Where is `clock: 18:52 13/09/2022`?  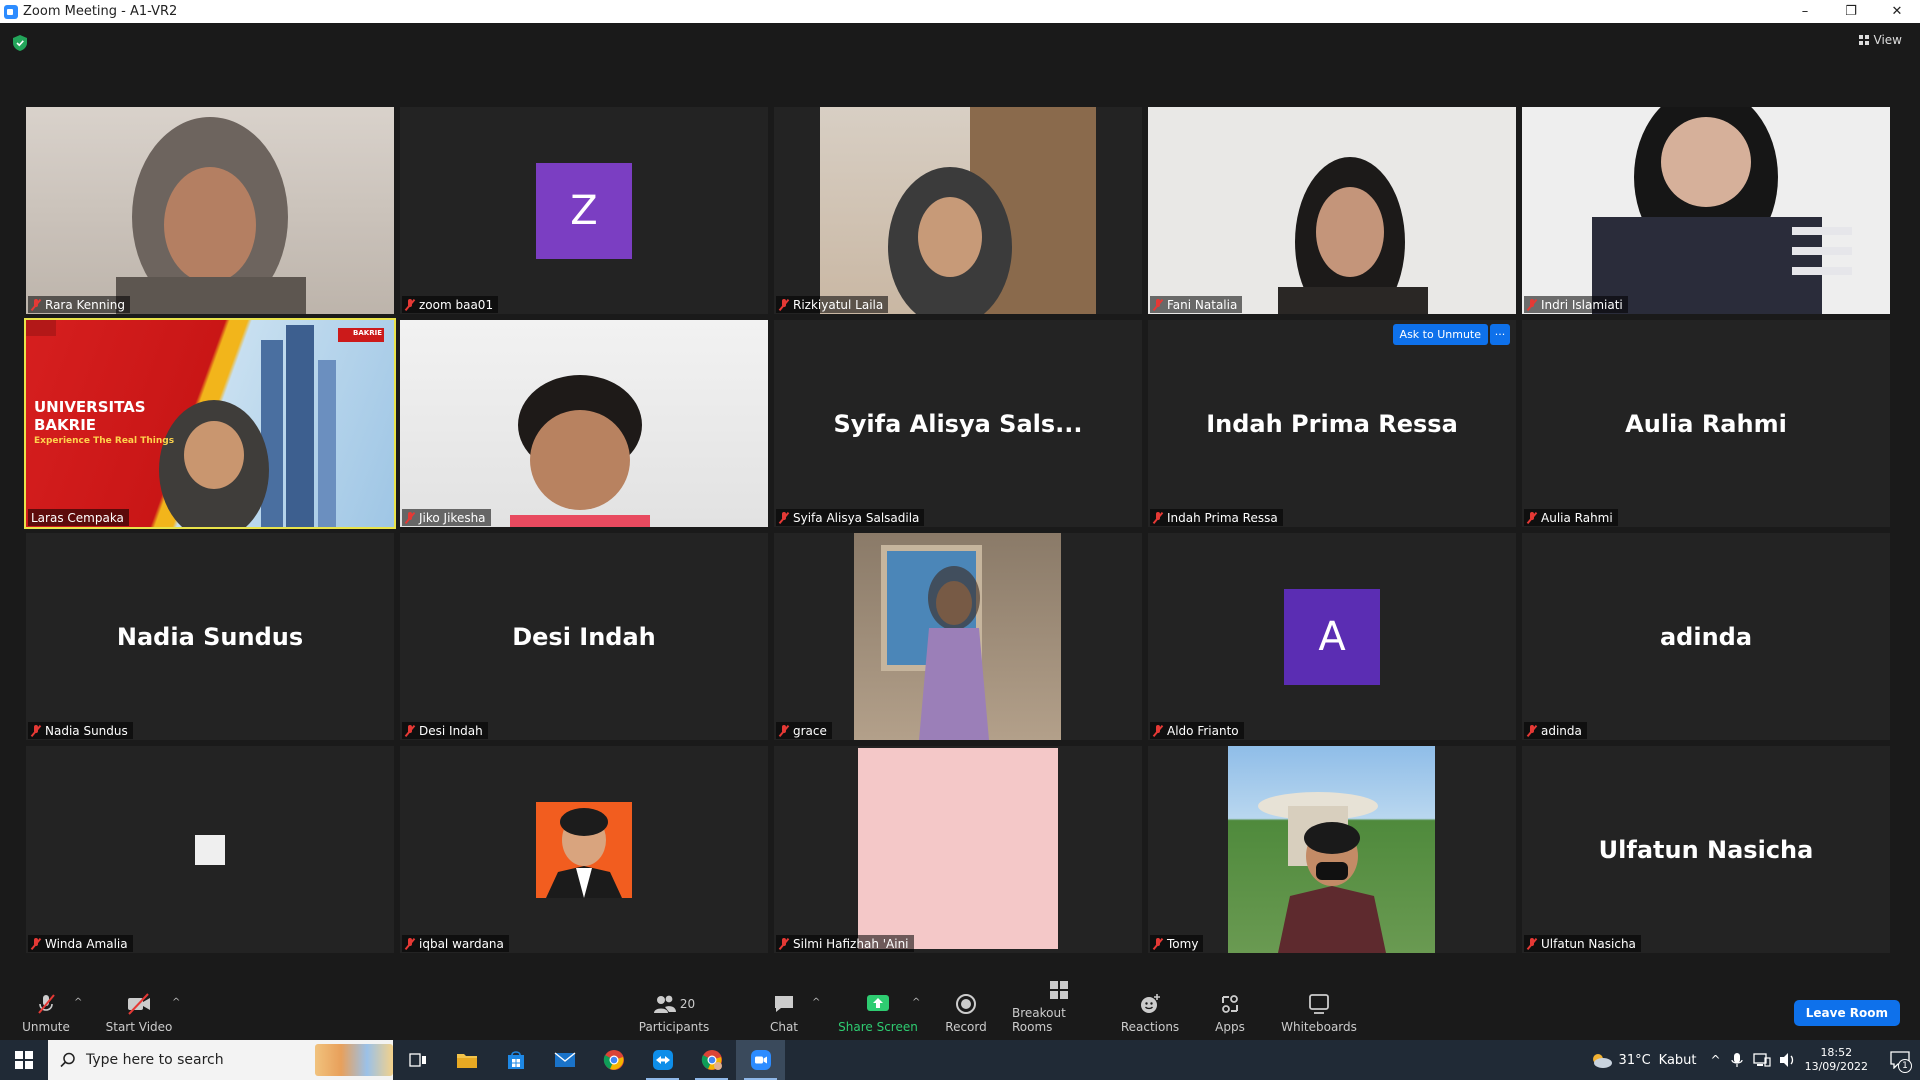
clock: 18:52 13/09/2022 is located at coordinates (1836, 1060).